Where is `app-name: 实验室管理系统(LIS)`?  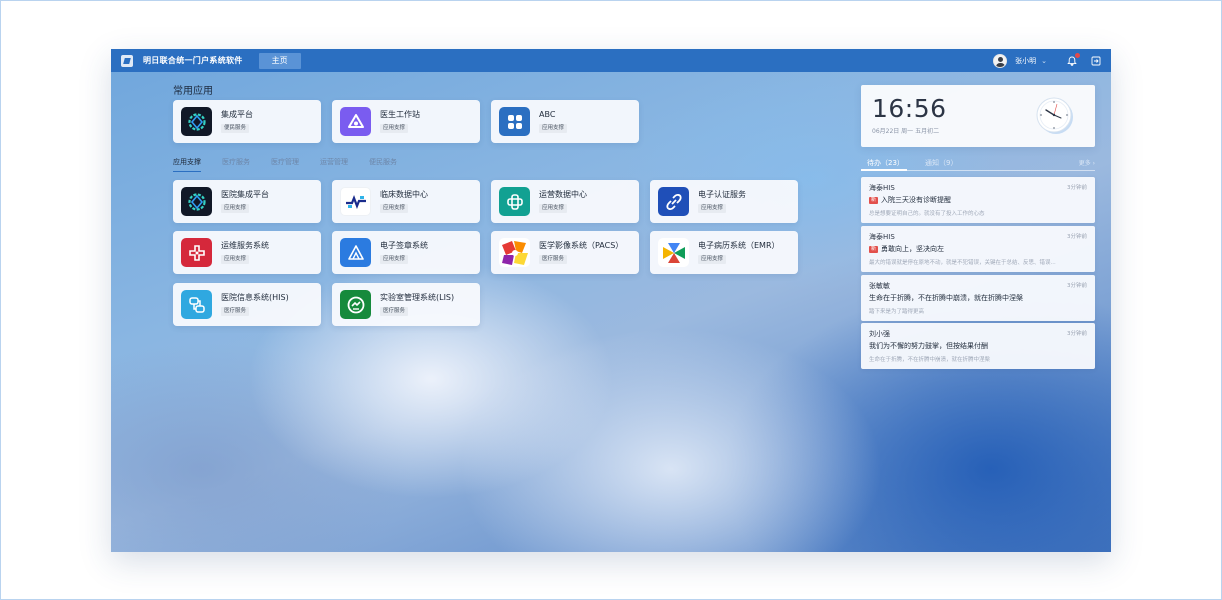 app-name: 实验室管理系统(LIS) is located at coordinates (417, 297).